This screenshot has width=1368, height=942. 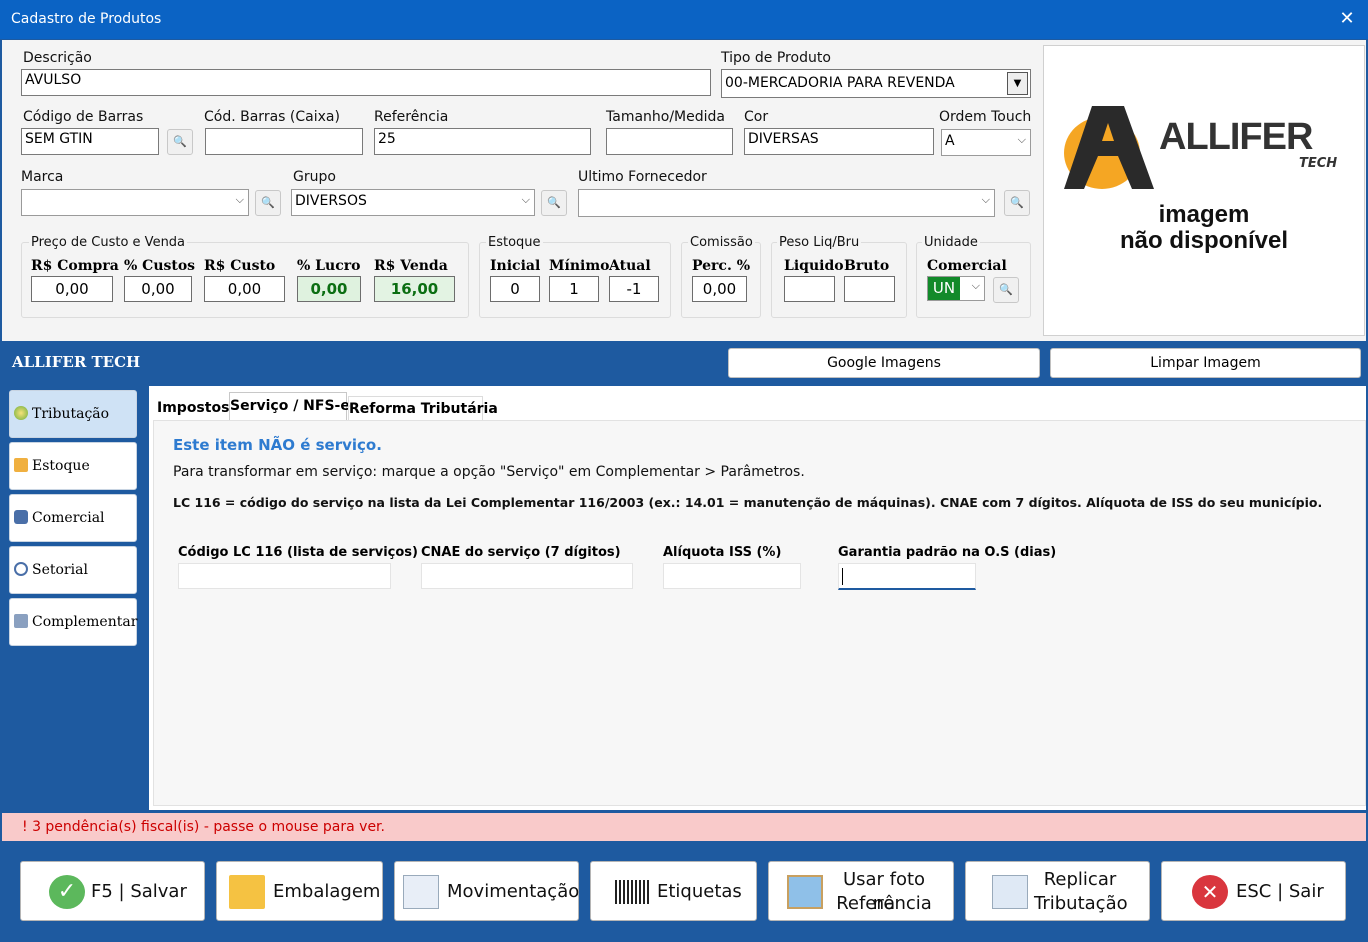 What do you see at coordinates (68, 518) in the screenshot?
I see `sidebar-item-label: Comercial` at bounding box center [68, 518].